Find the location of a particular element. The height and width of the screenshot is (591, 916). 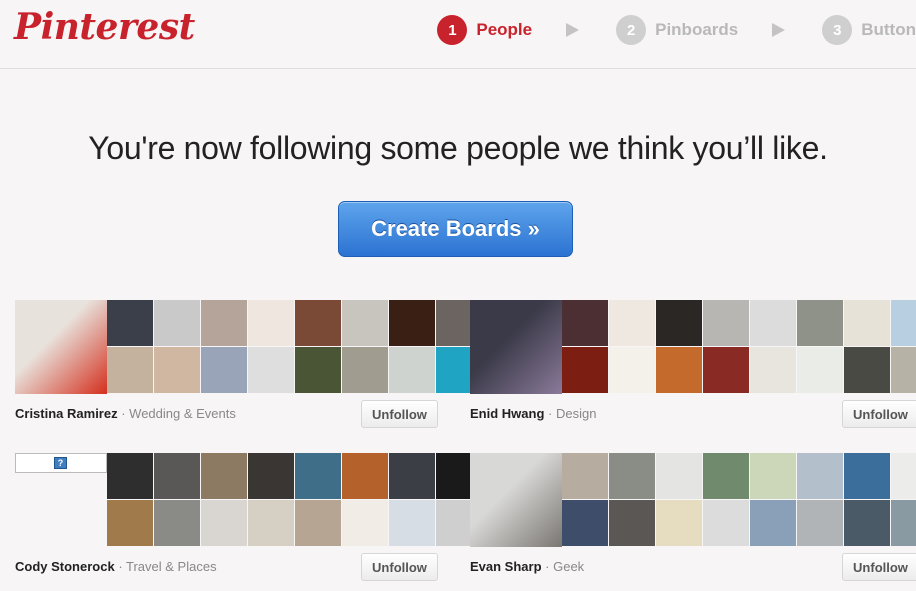

user-card: Enid Hwang · Design Unfollow is located at coordinates (693, 370).